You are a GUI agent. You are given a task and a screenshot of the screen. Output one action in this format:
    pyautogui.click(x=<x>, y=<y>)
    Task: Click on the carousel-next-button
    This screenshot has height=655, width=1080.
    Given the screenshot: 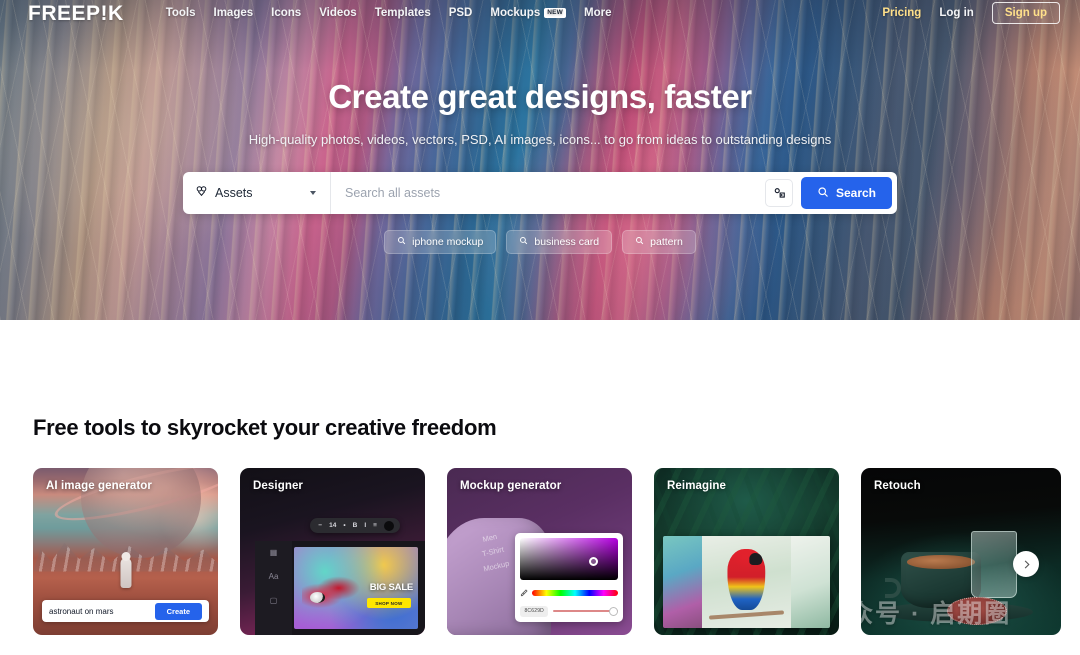 What is the action you would take?
    pyautogui.click(x=1026, y=564)
    